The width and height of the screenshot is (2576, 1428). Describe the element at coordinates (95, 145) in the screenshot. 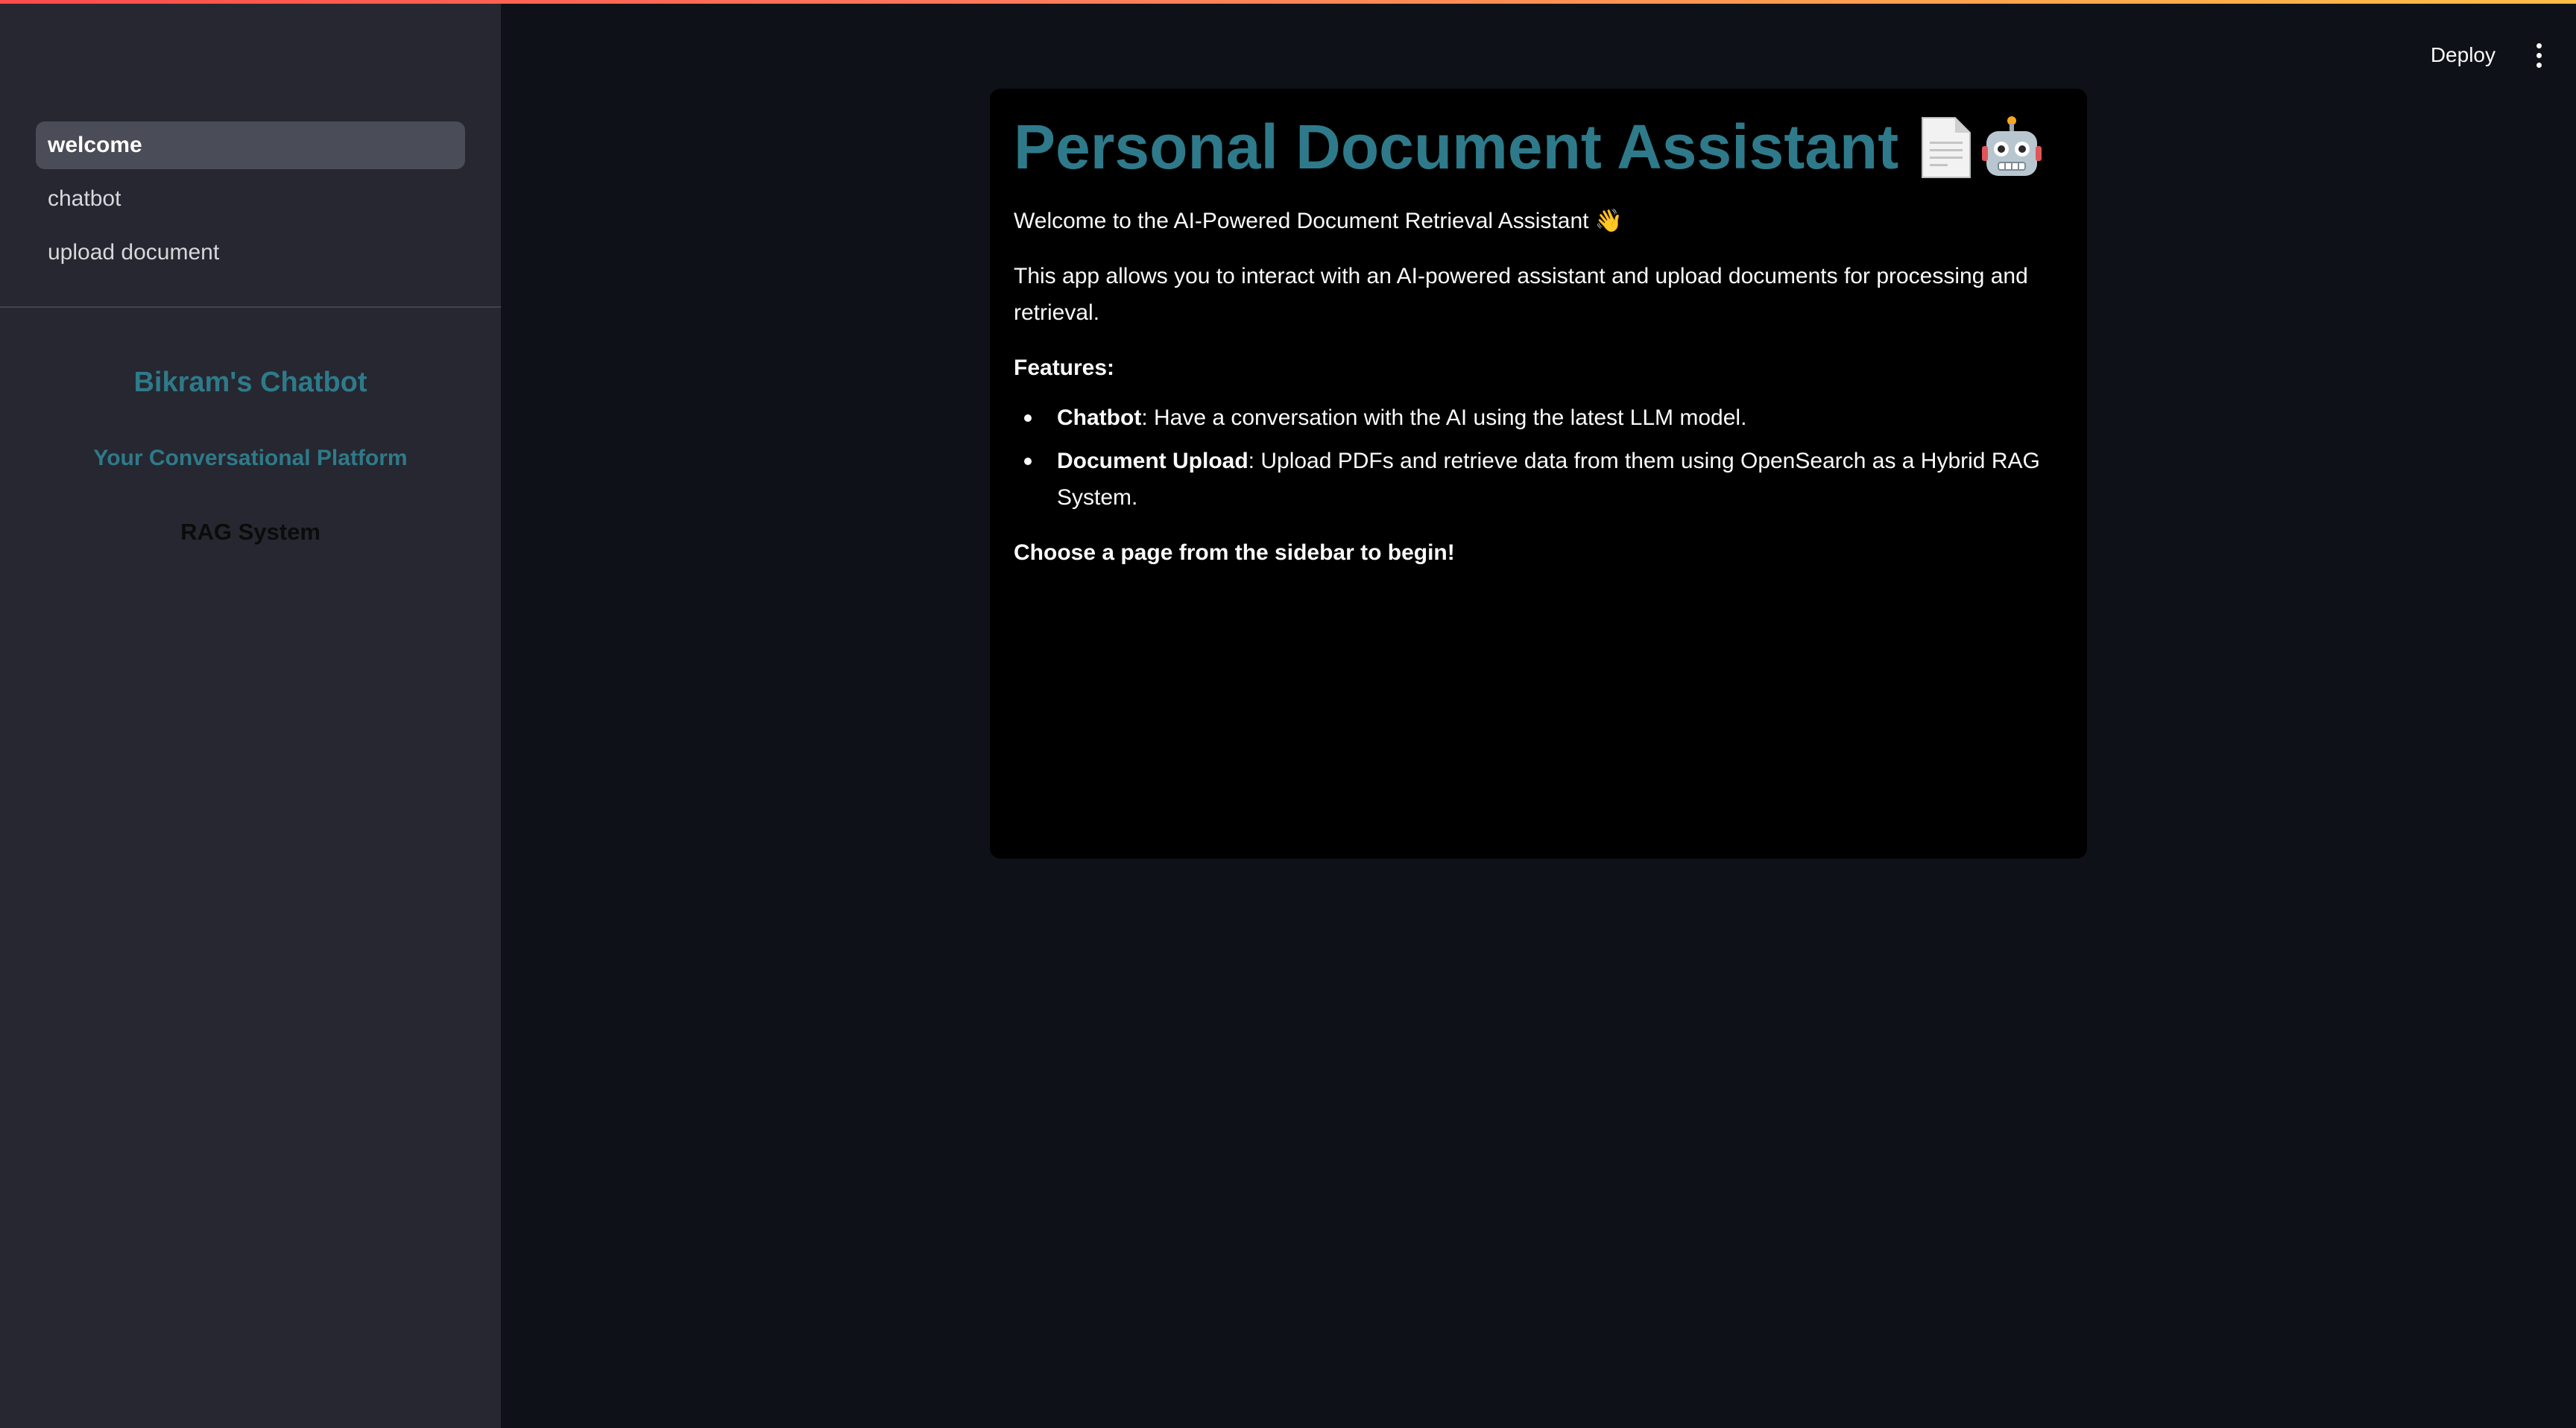

I see `sidebar-item-label: welcome` at that location.